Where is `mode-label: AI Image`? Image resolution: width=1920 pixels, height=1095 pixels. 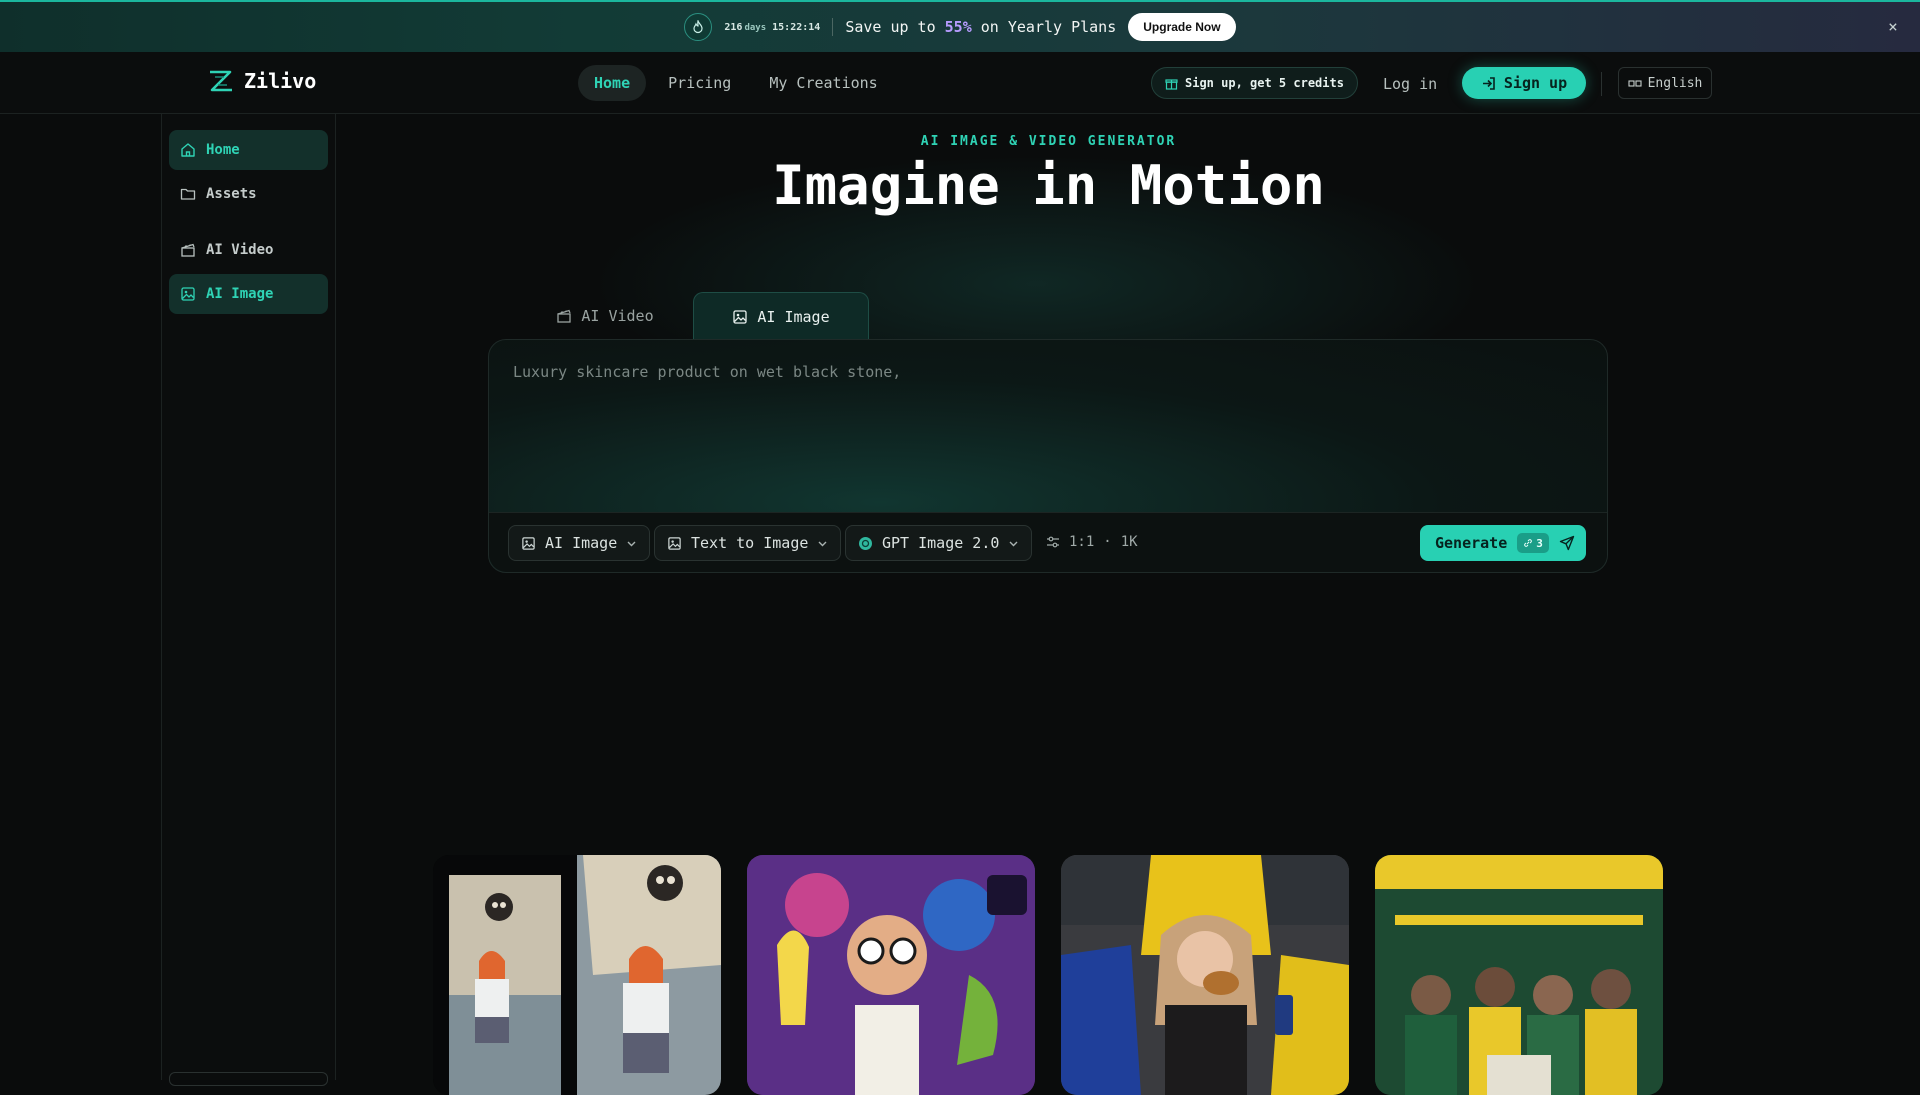 mode-label: AI Image is located at coordinates (581, 543).